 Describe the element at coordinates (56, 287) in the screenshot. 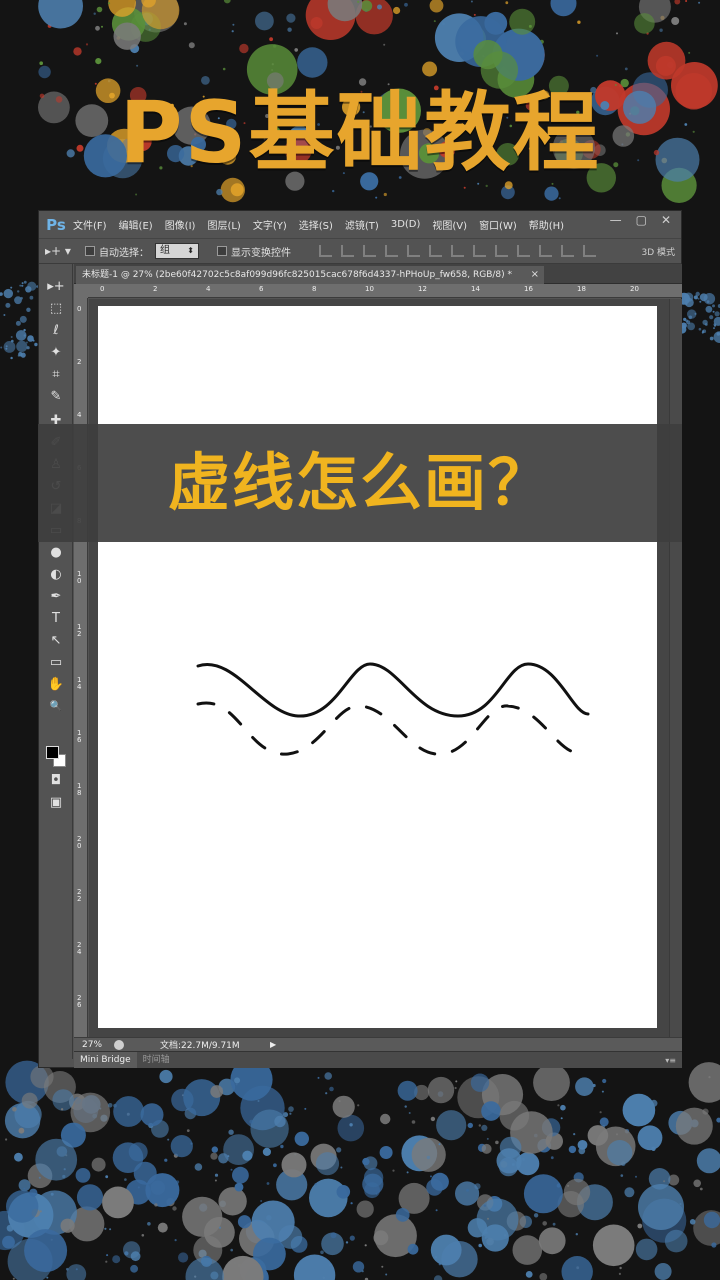

I see `move-tool-icon: ▸+` at that location.